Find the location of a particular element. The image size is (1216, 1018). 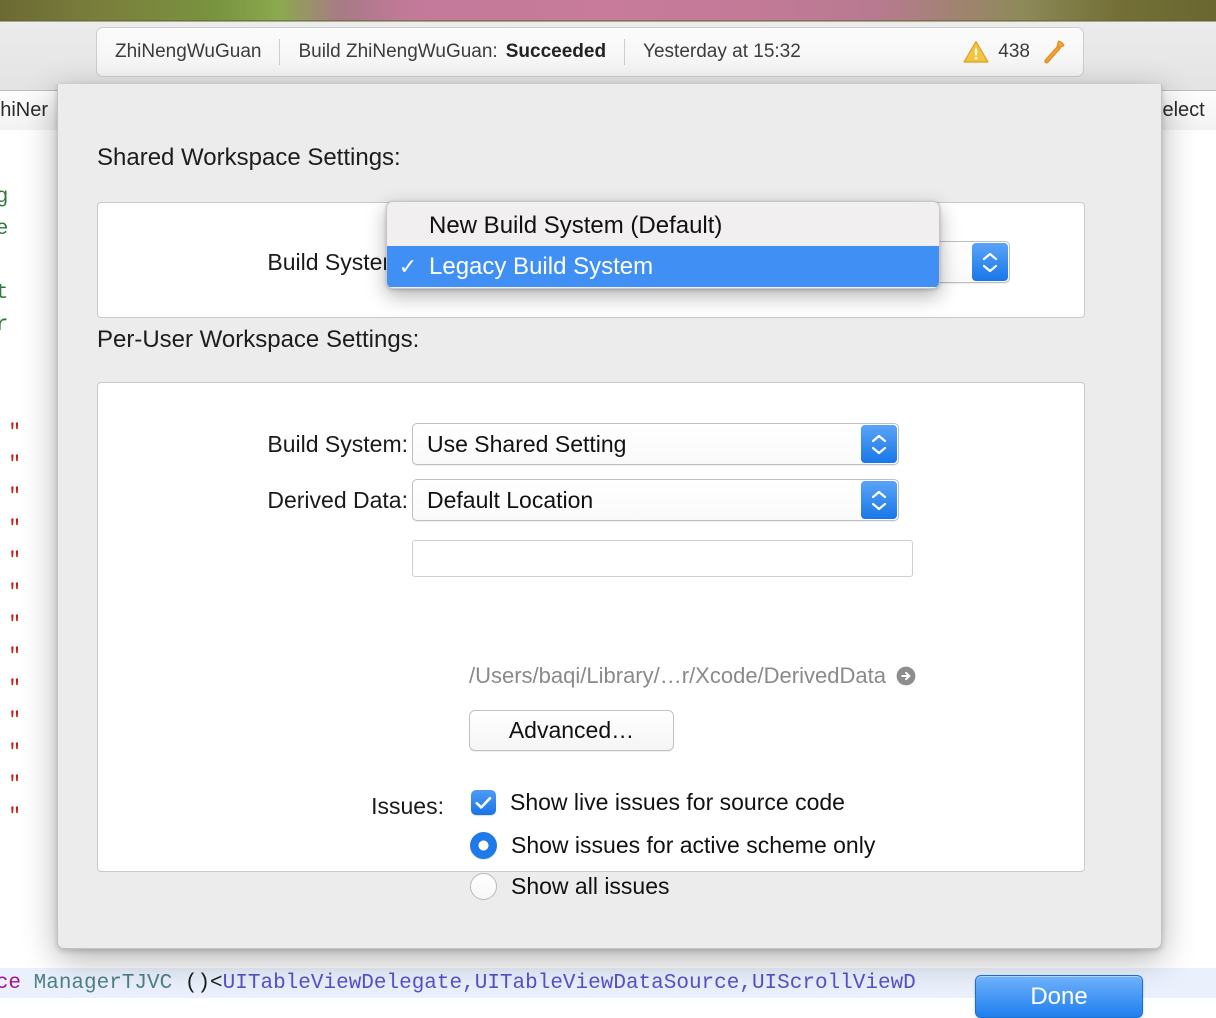

peruser-build-system-popup: Use Shared Setting is located at coordinates (655, 444).